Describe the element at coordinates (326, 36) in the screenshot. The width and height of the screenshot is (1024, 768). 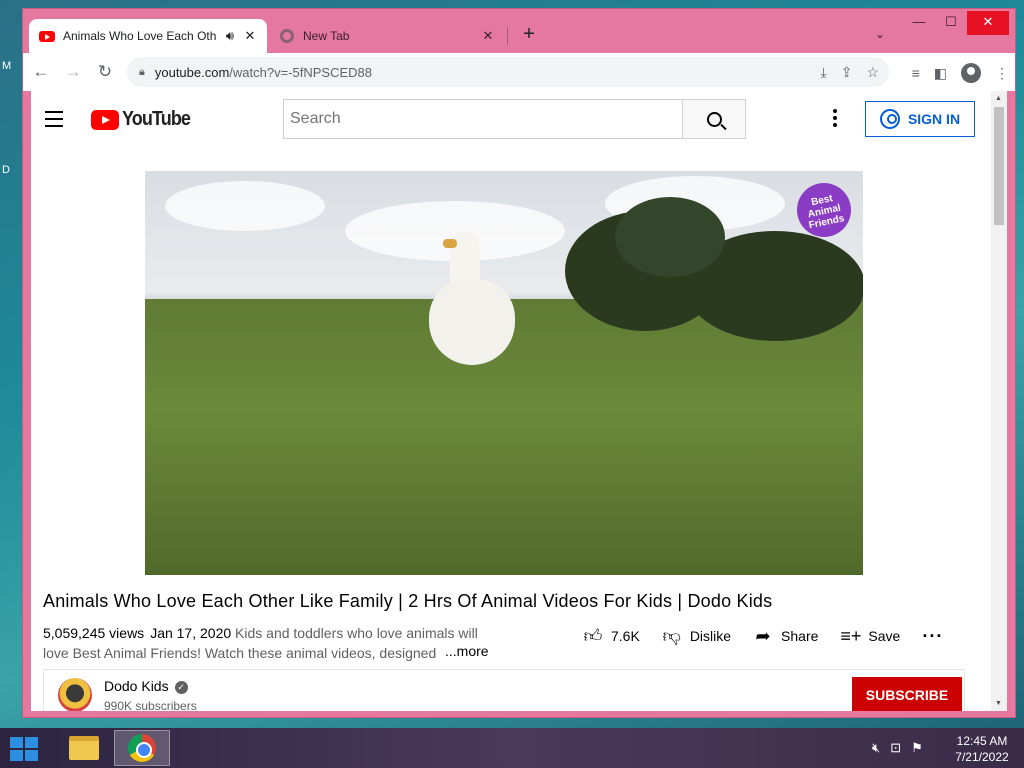
I see `tab-title: New Tab` at that location.